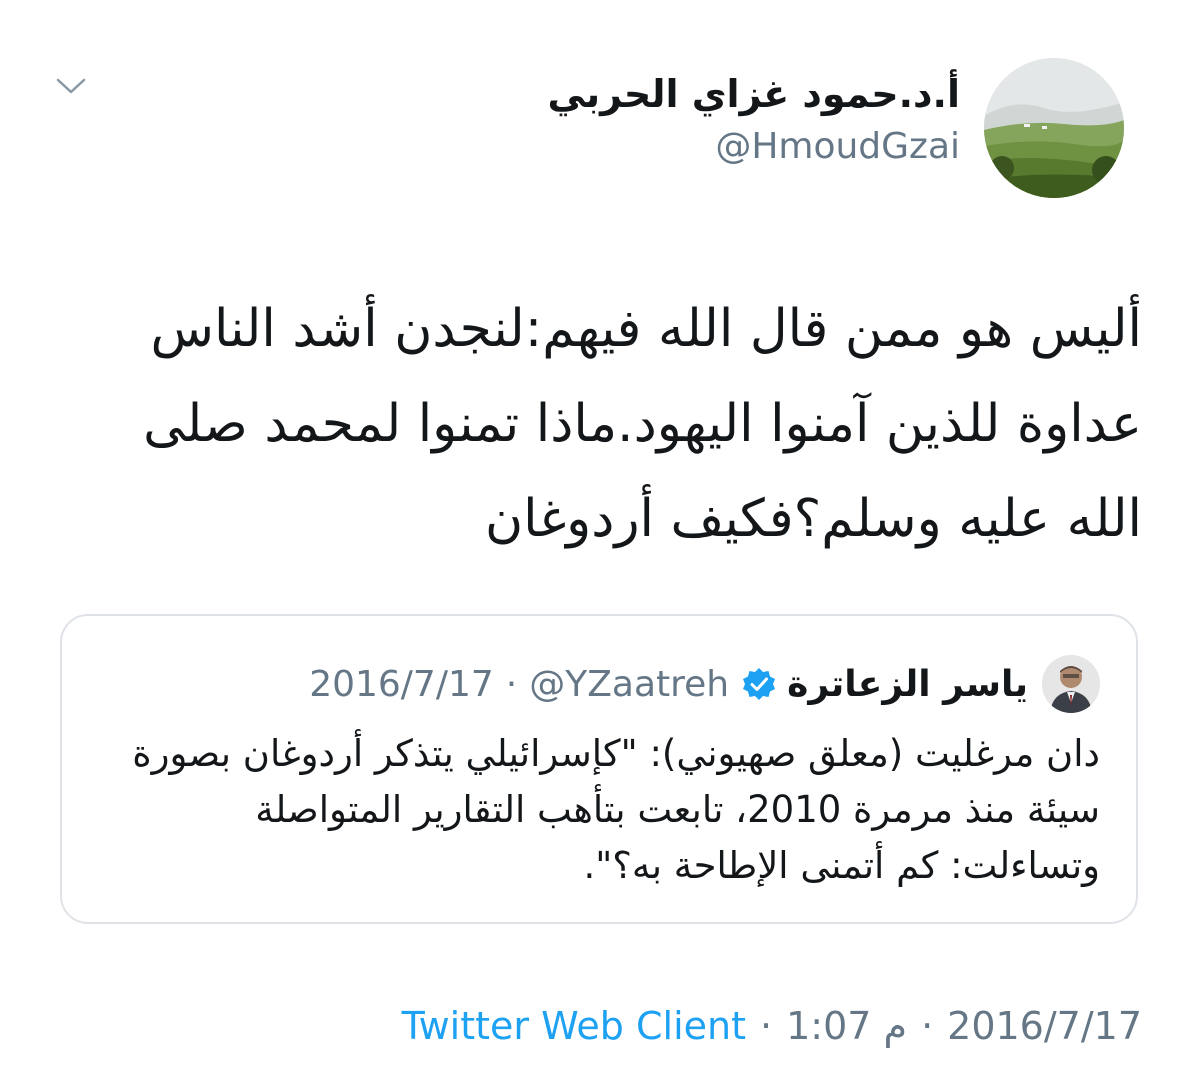 This screenshot has height=1091, width=1200. Describe the element at coordinates (1071, 684) in the screenshot. I see `quoted-author-avatar` at that location.